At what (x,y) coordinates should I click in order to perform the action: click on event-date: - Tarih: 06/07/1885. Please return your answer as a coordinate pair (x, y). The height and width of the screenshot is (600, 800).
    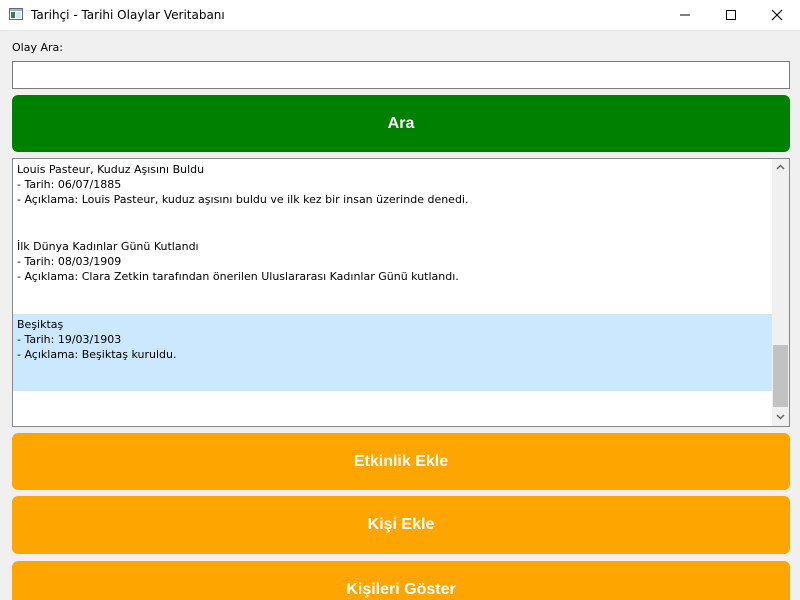
    Looking at the image, I should click on (69, 184).